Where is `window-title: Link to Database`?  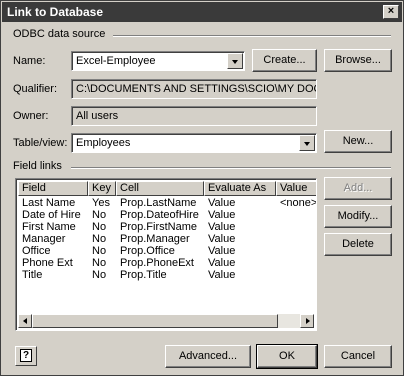
window-title: Link to Database is located at coordinates (55, 12).